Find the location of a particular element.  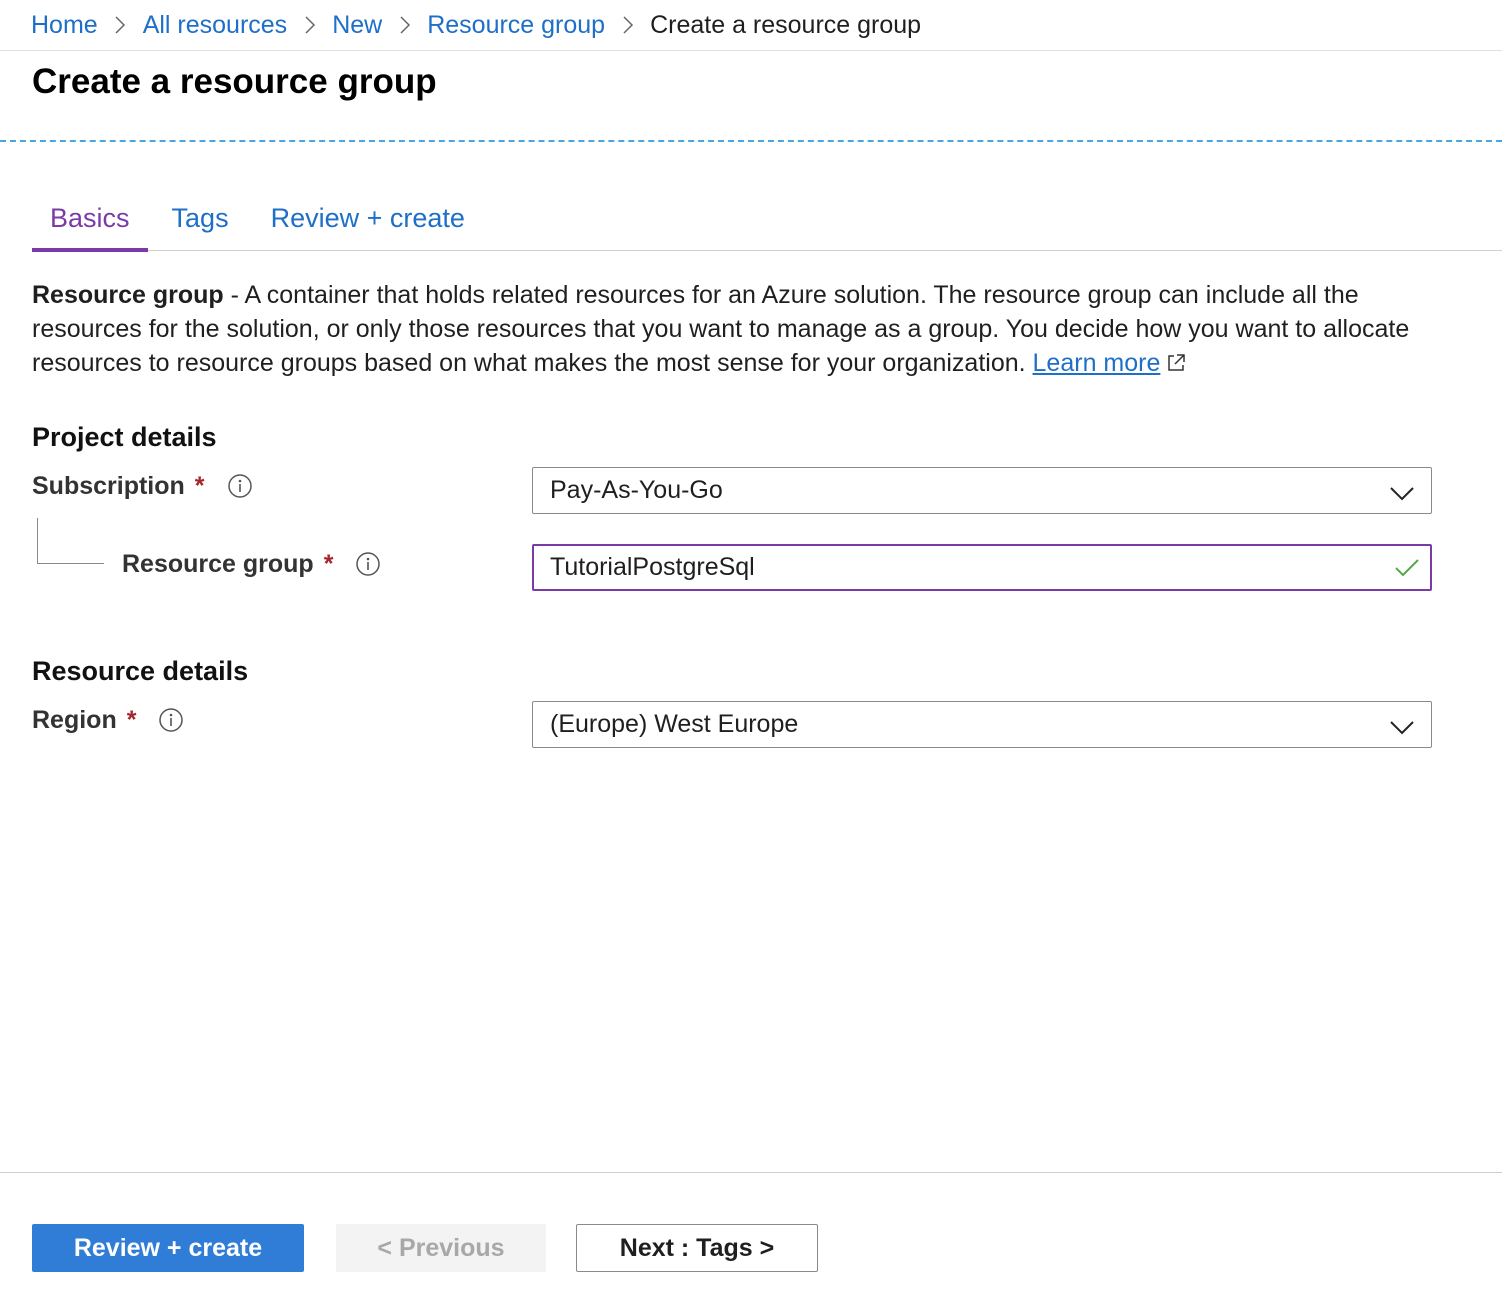

resource-group-input: TutorialPostgreSql is located at coordinates (982, 567).